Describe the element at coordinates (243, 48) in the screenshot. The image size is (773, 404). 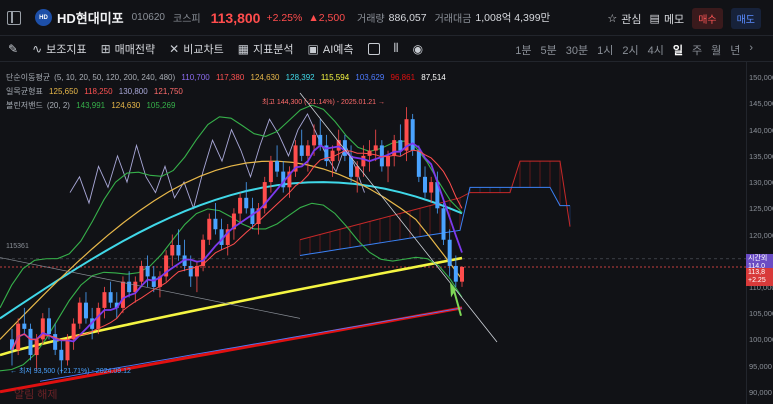
I see `analysis-icon: ▦` at that location.